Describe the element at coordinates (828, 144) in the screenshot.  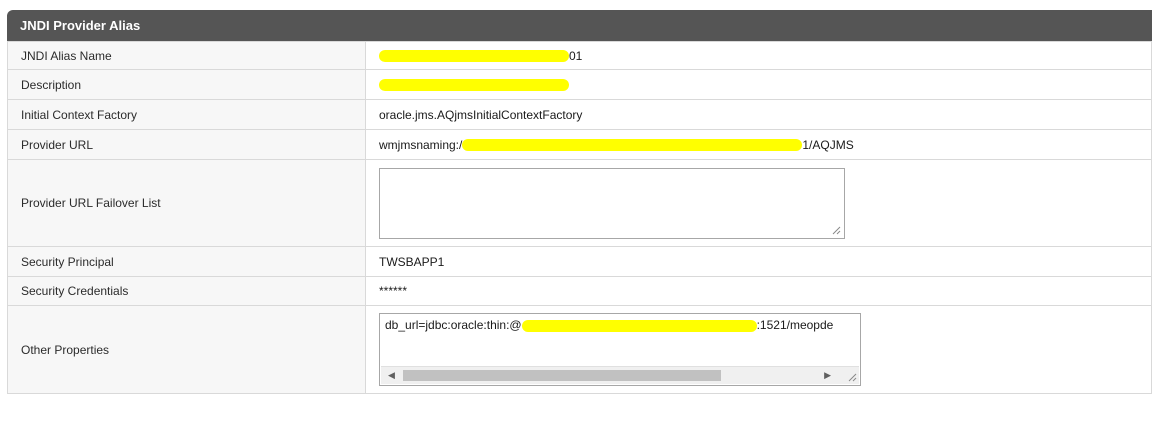
I see `provider-url-suffix: 1/AQJMS` at that location.